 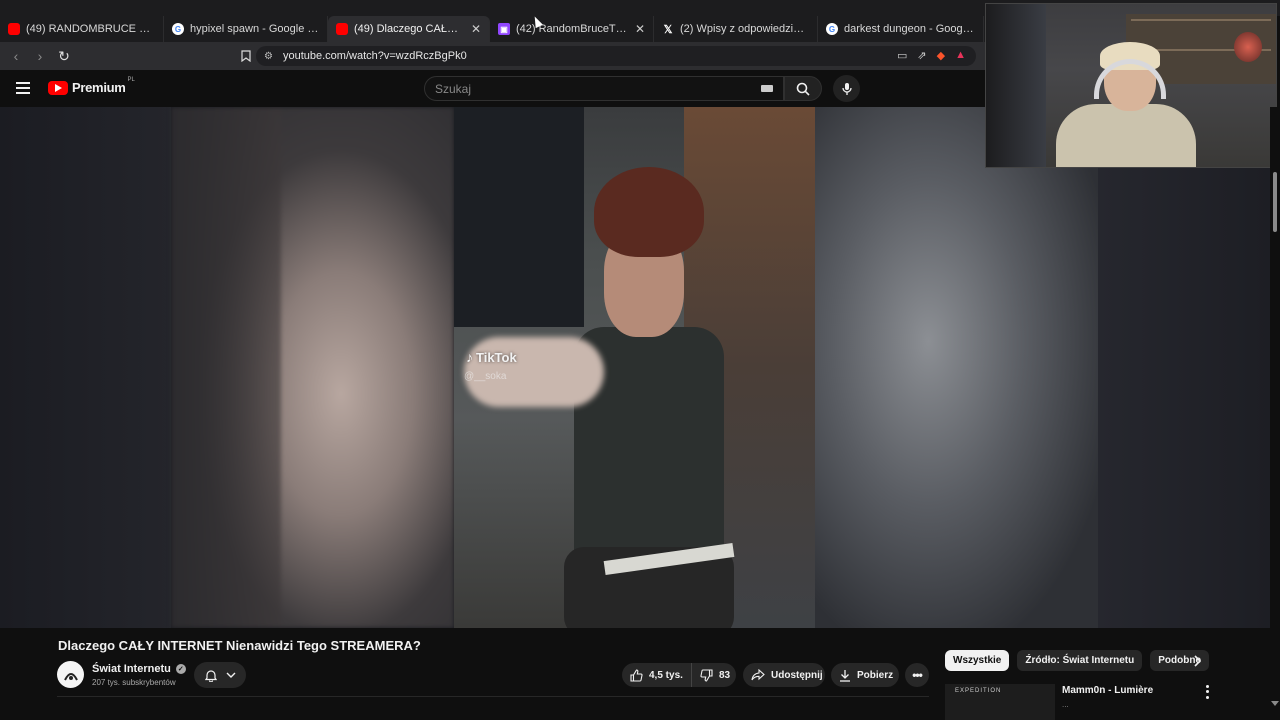 I want to click on chip-all: Wszystkie, so click(x=977, y=660).